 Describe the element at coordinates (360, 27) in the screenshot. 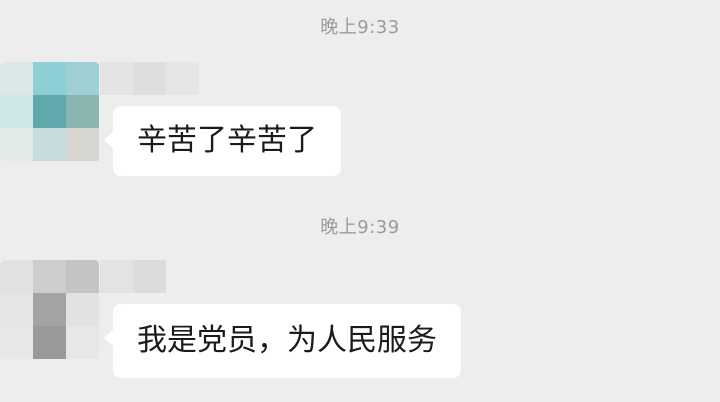

I see `message-timestamp: 晚上9:33` at that location.